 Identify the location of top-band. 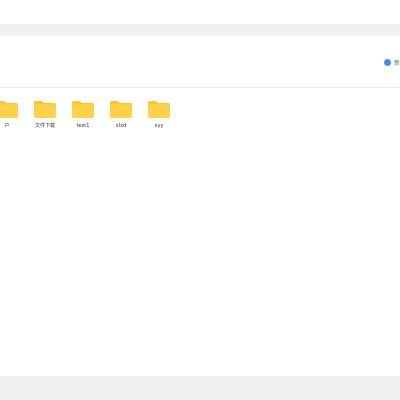
(200, 12).